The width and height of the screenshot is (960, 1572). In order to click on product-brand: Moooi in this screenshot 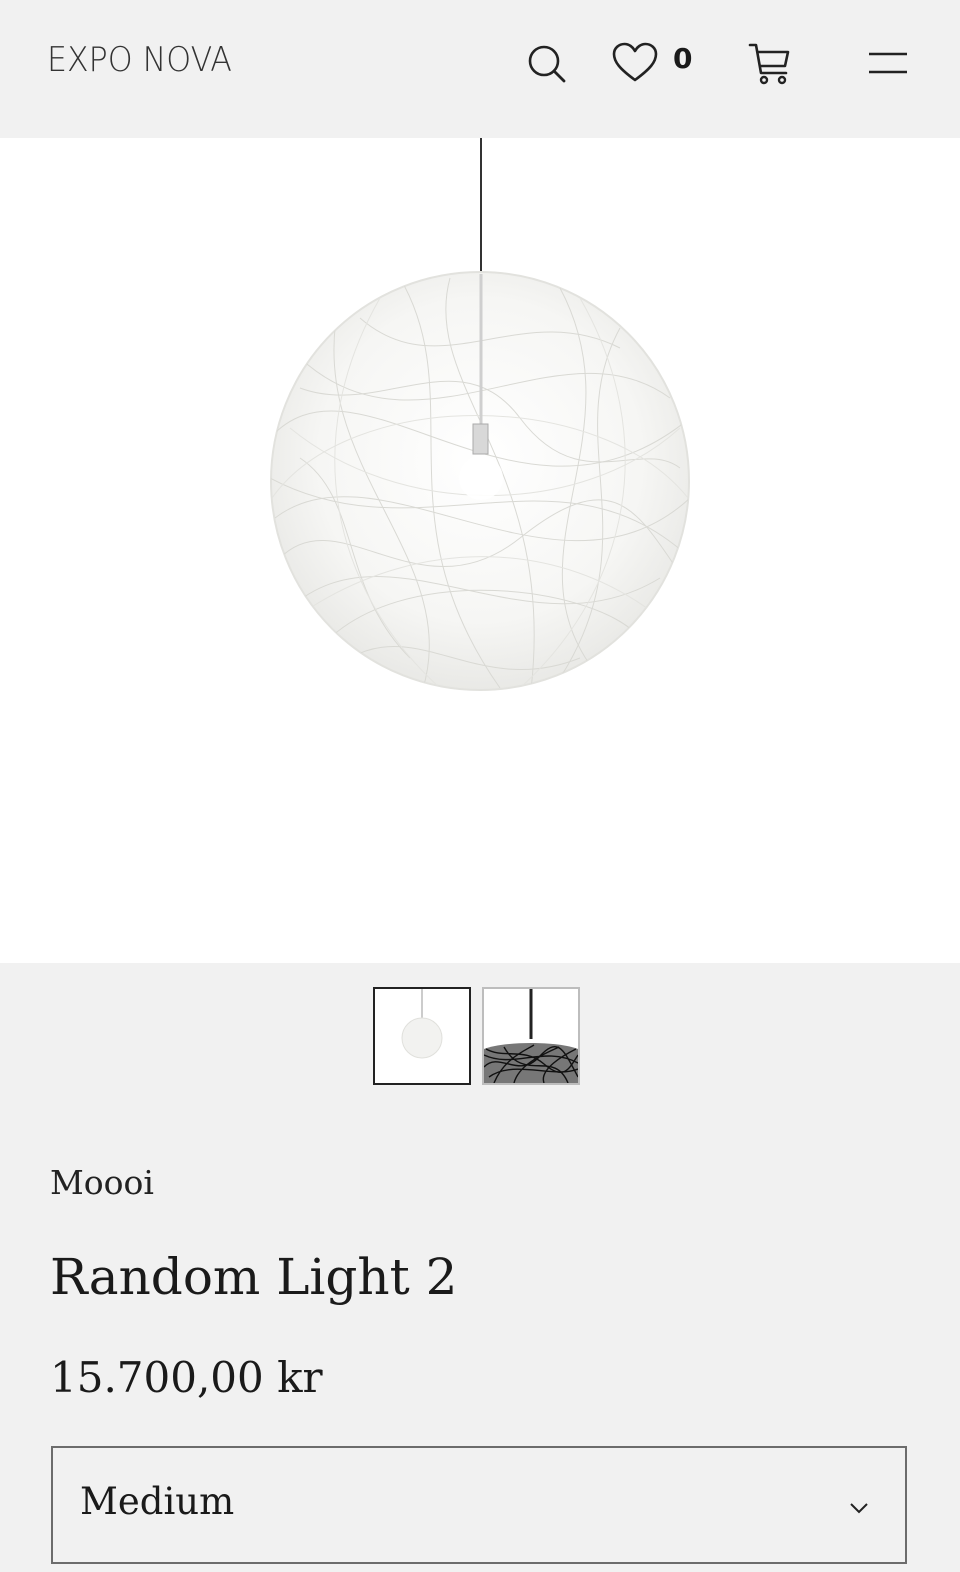, I will do `click(102, 1182)`.